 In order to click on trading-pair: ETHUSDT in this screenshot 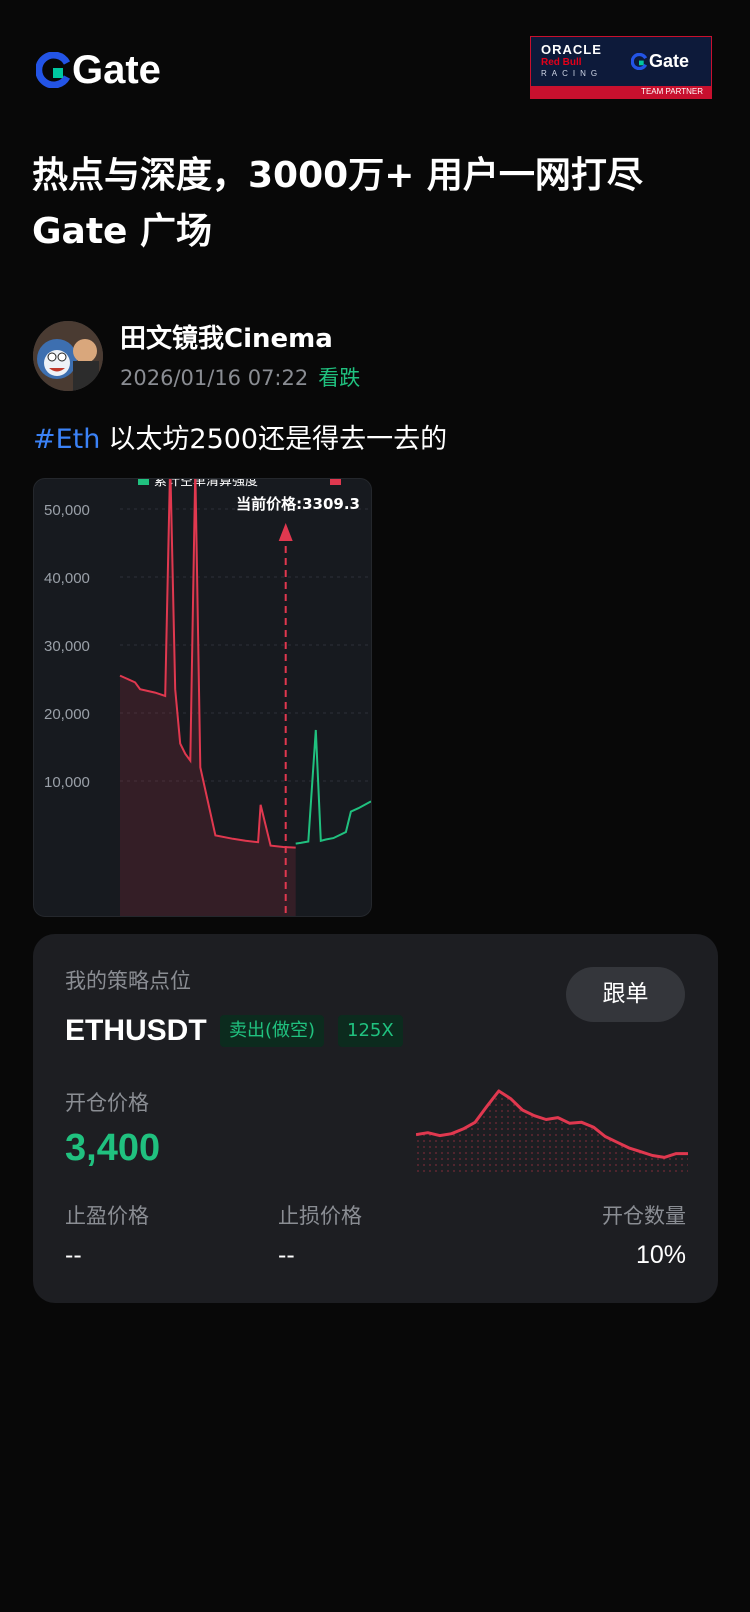, I will do `click(136, 1030)`.